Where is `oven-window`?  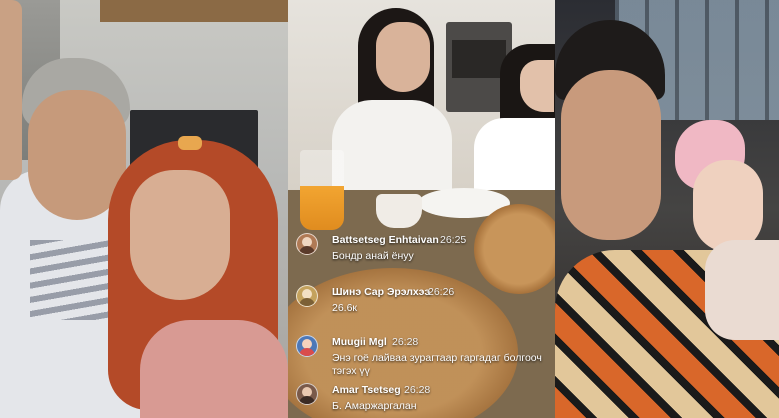 oven-window is located at coordinates (479, 59).